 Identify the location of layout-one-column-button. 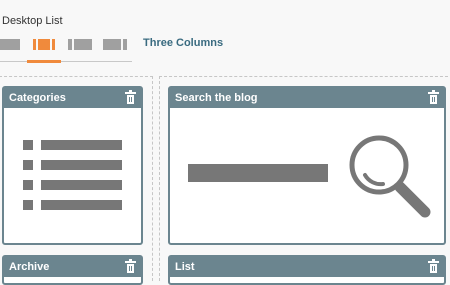
(10, 44).